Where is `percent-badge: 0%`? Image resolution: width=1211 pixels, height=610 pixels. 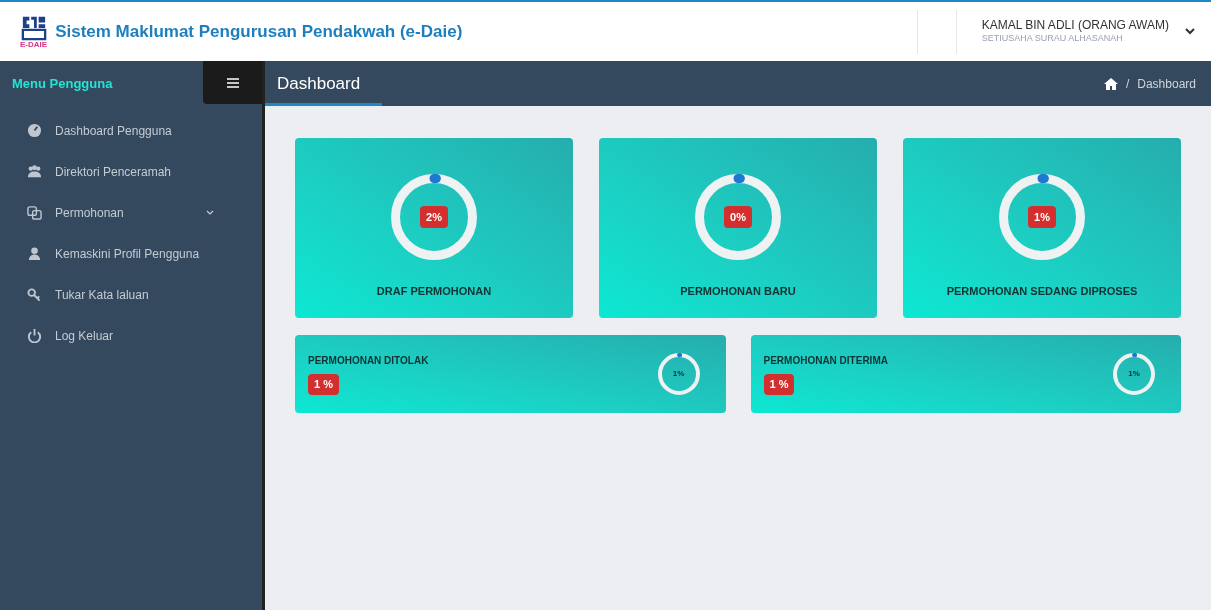
percent-badge: 0% is located at coordinates (738, 217).